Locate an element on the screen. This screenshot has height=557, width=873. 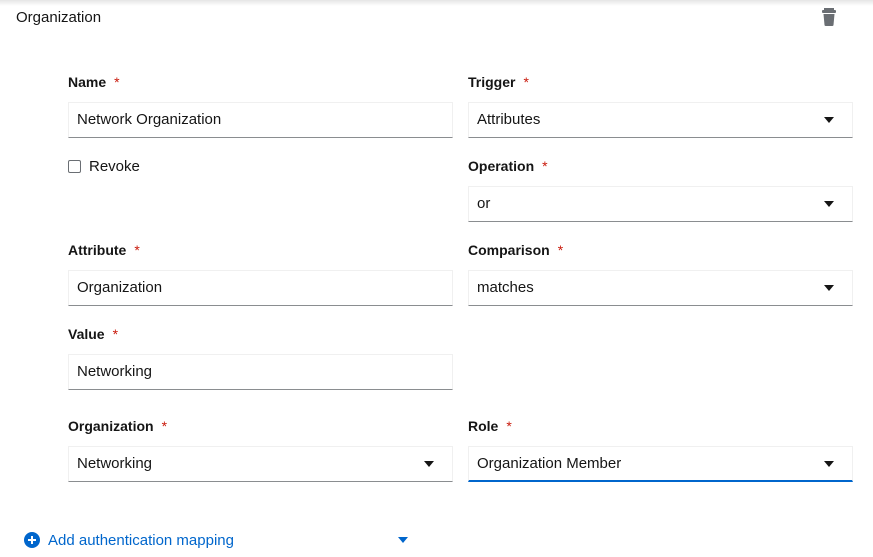
organization-label: Organization * is located at coordinates (118, 426).